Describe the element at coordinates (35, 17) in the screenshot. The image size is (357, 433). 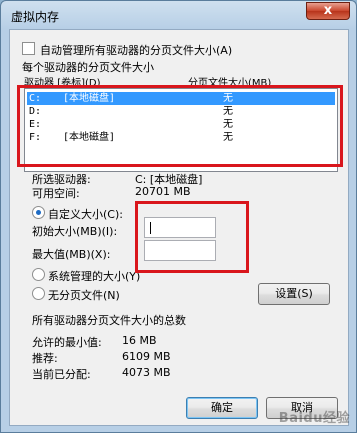
I see `window-title: 虚拟内存` at that location.